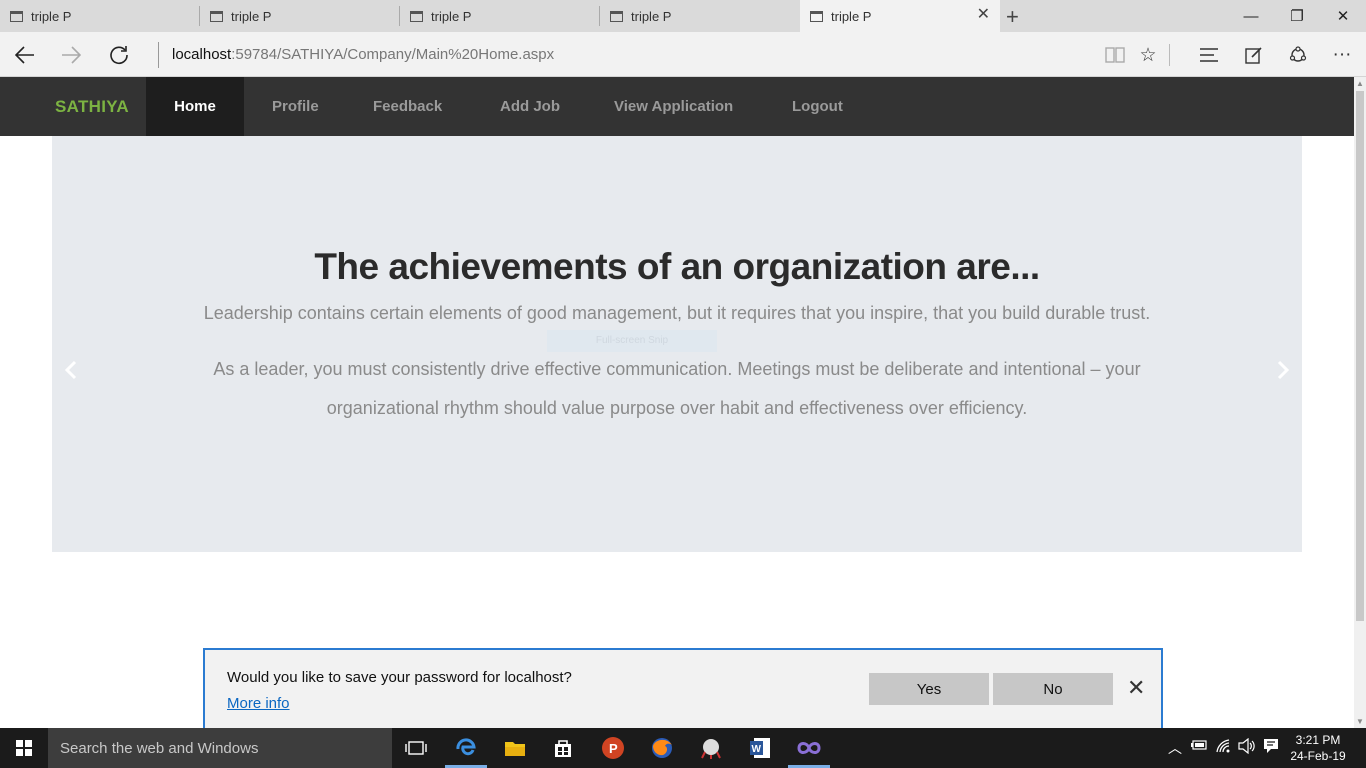 This screenshot has width=1366, height=768. Describe the element at coordinates (817, 106) in the screenshot. I see `nav-logout: Logout` at that location.